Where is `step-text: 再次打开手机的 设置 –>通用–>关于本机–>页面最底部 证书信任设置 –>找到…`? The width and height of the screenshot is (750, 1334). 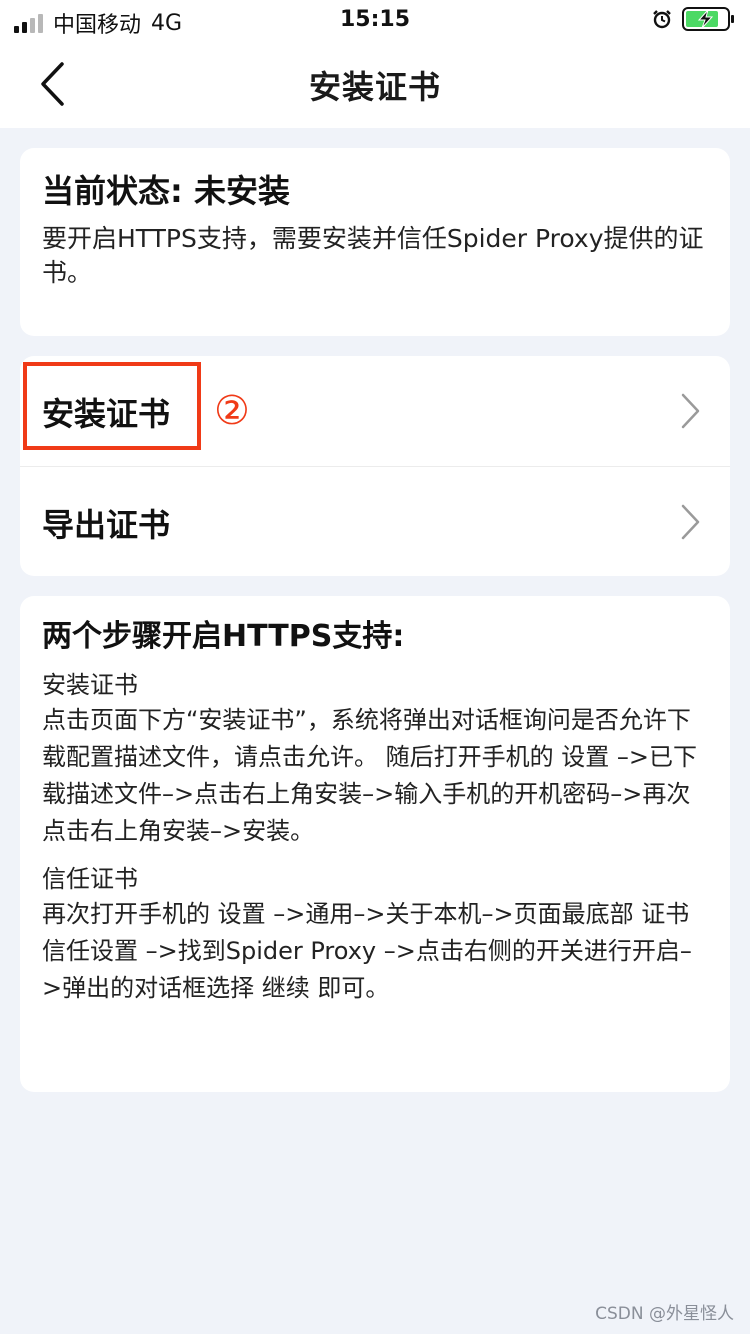
step-text: 再次打开手机的 设置 –>通用–>关于本机–>页面最底部 证书信任设置 –>找到… is located at coordinates (367, 951).